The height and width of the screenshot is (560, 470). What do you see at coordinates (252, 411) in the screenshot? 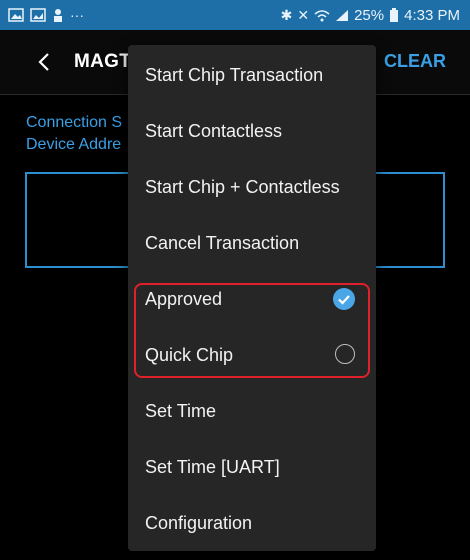
I see `menu-item-set-time: Set Time` at bounding box center [252, 411].